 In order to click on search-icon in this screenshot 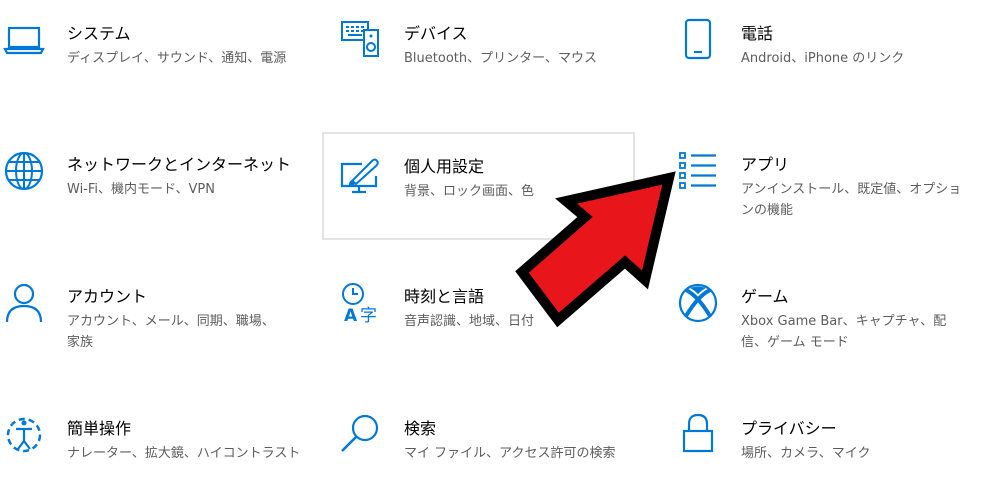, I will do `click(360, 434)`.